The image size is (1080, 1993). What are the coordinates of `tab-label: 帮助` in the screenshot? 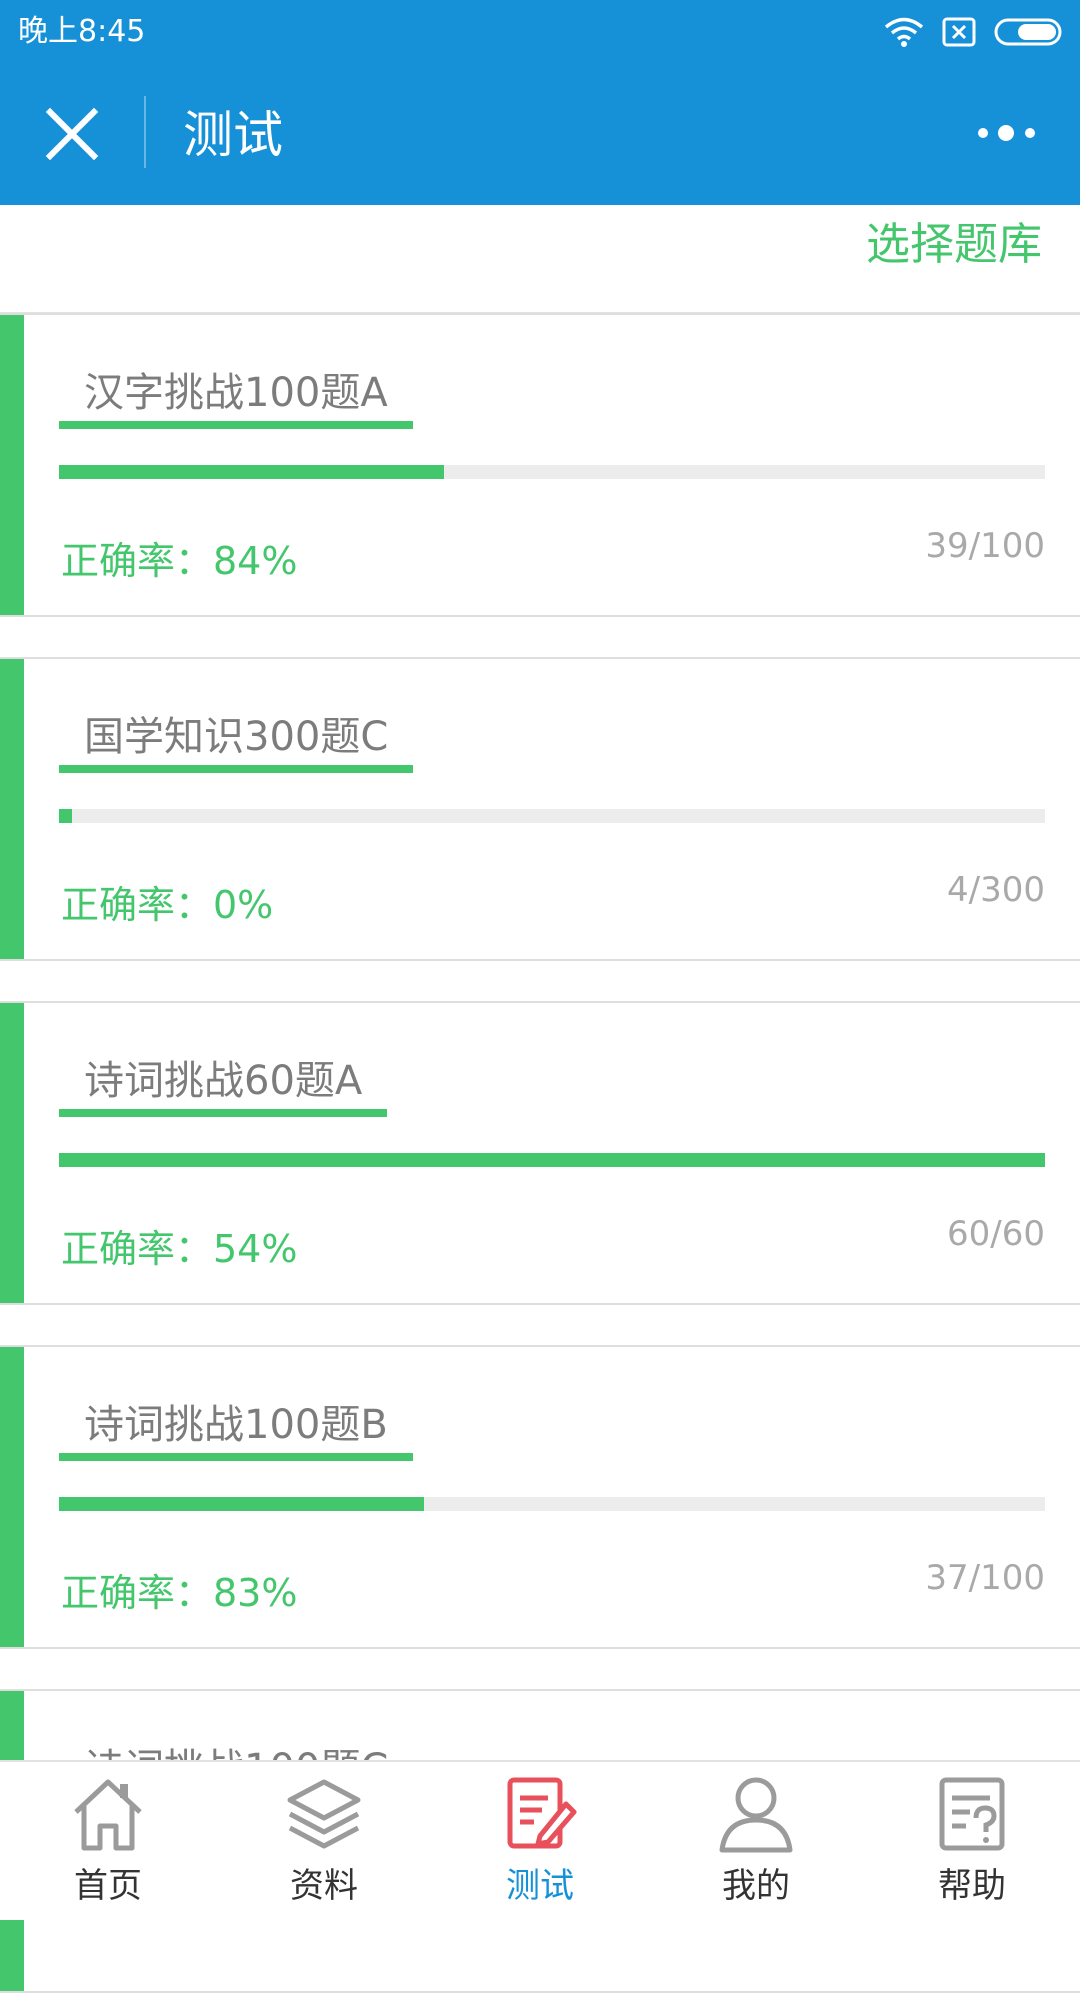 It's located at (972, 1886).